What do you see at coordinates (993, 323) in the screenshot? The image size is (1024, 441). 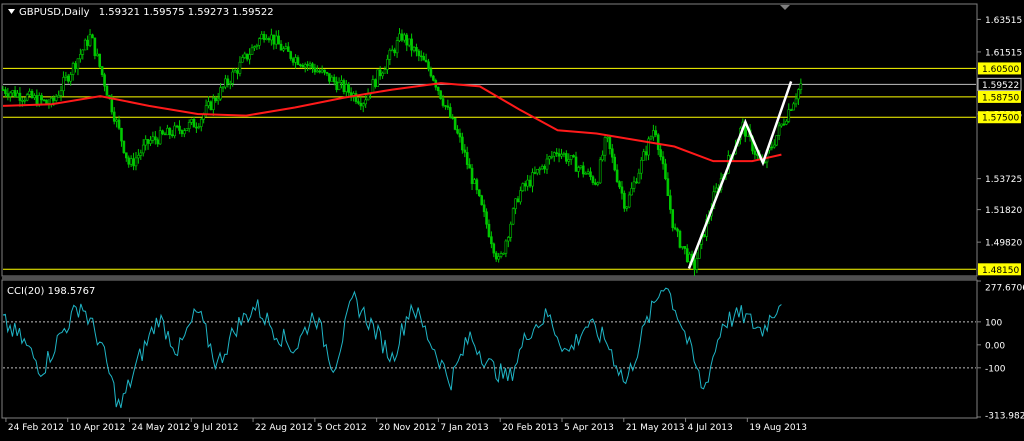 I see `cci-y-tick-label-1: 100` at bounding box center [993, 323].